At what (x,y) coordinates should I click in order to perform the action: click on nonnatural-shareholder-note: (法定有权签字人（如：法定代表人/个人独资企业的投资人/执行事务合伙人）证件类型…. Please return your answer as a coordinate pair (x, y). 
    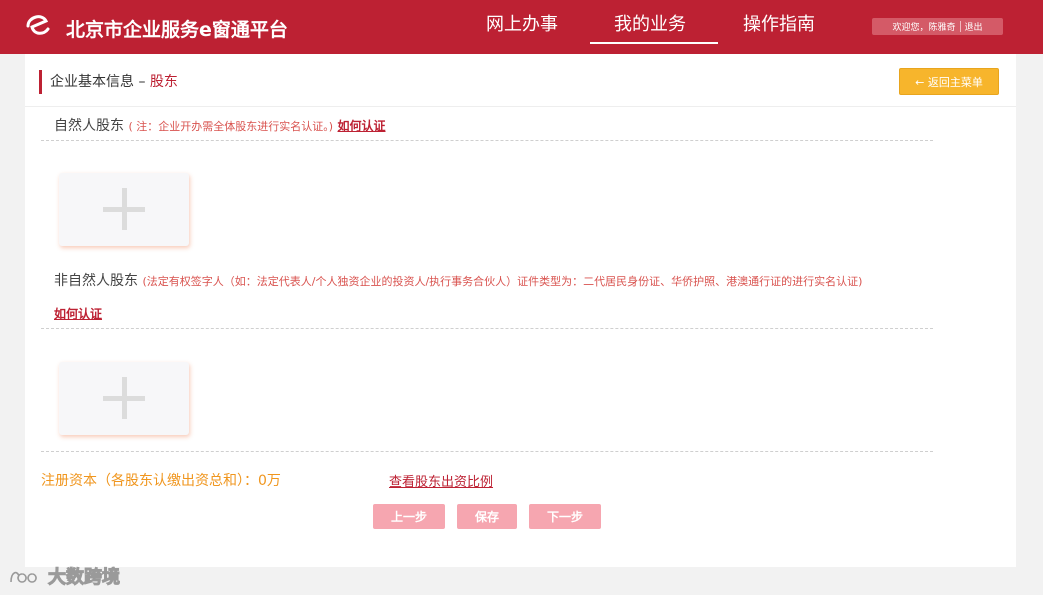
    Looking at the image, I should click on (502, 281).